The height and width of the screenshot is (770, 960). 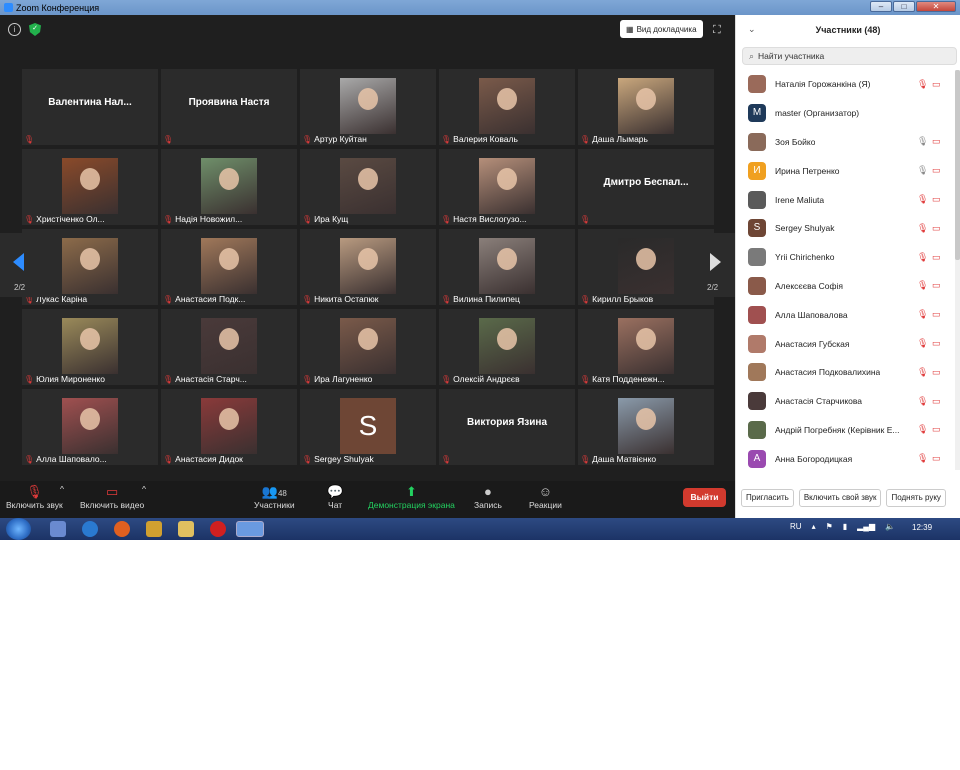 I want to click on video-tile: 🎙 Никита Остапюк, so click(x=368, y=267).